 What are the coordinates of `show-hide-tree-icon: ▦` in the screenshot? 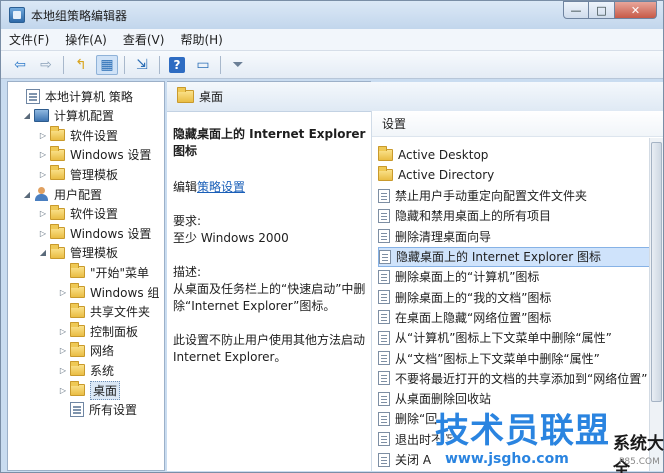 It's located at (107, 64).